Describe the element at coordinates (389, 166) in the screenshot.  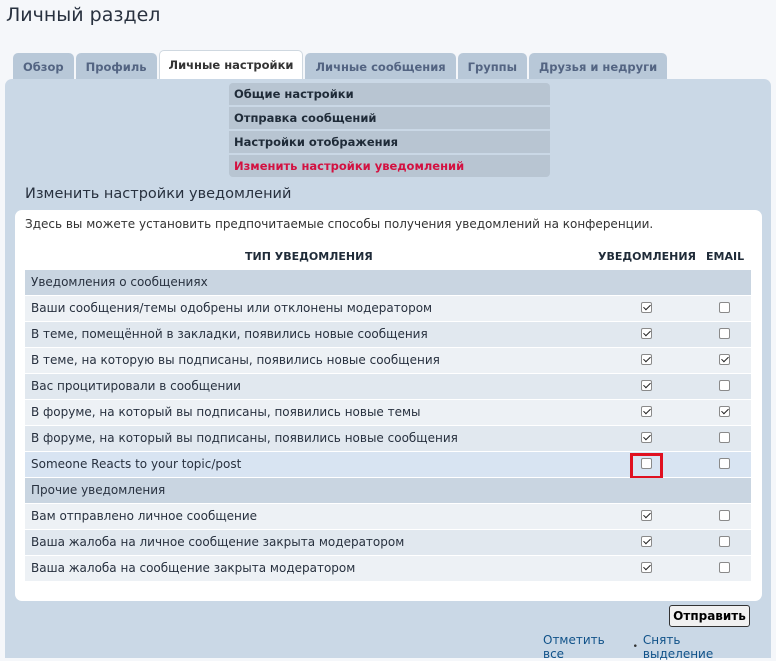
I see `subnav-notification-settings: Изменить настройки уведомлений` at that location.